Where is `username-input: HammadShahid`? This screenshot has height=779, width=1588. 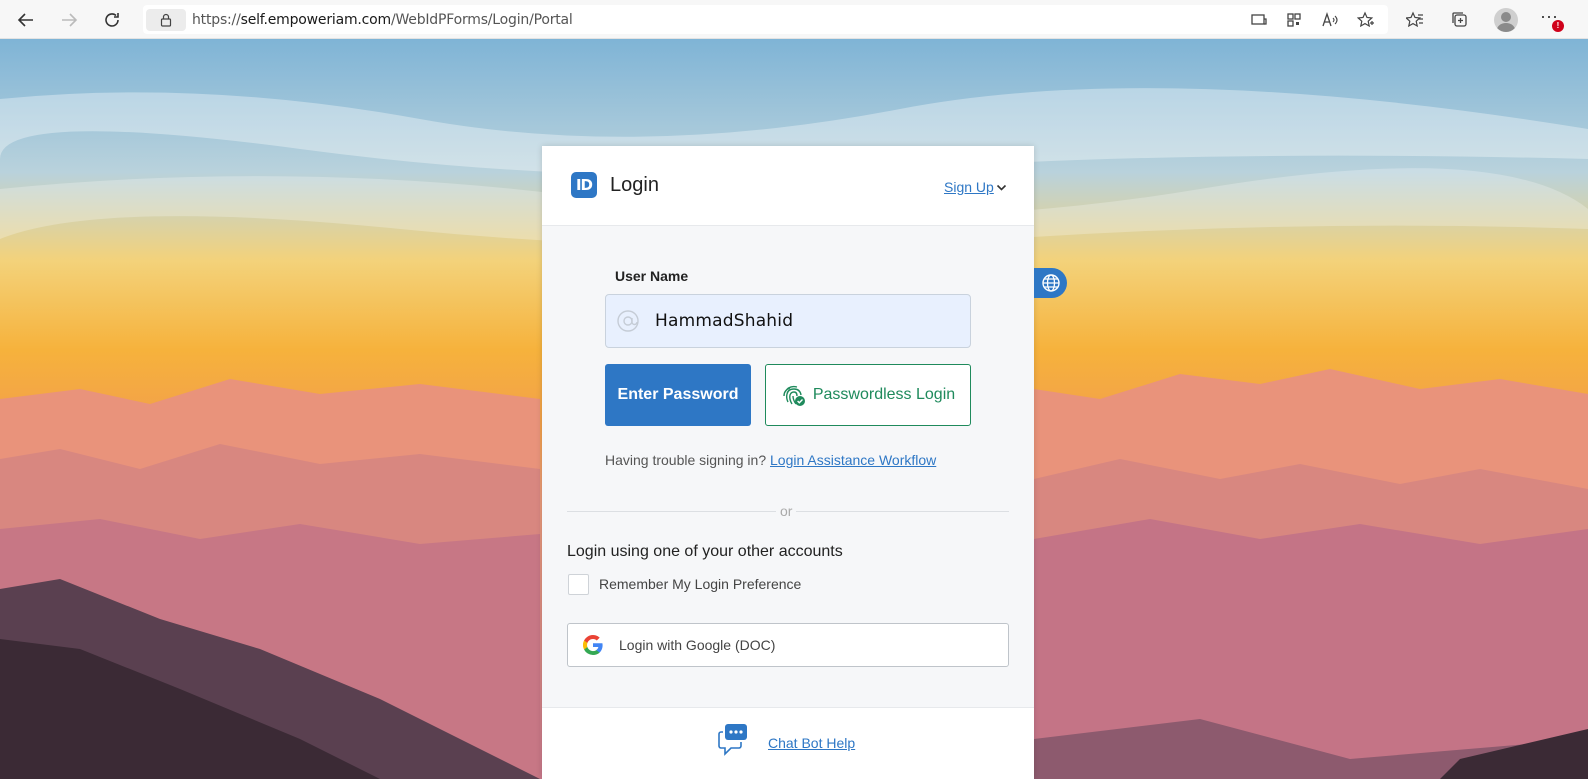 username-input: HammadShahid is located at coordinates (788, 321).